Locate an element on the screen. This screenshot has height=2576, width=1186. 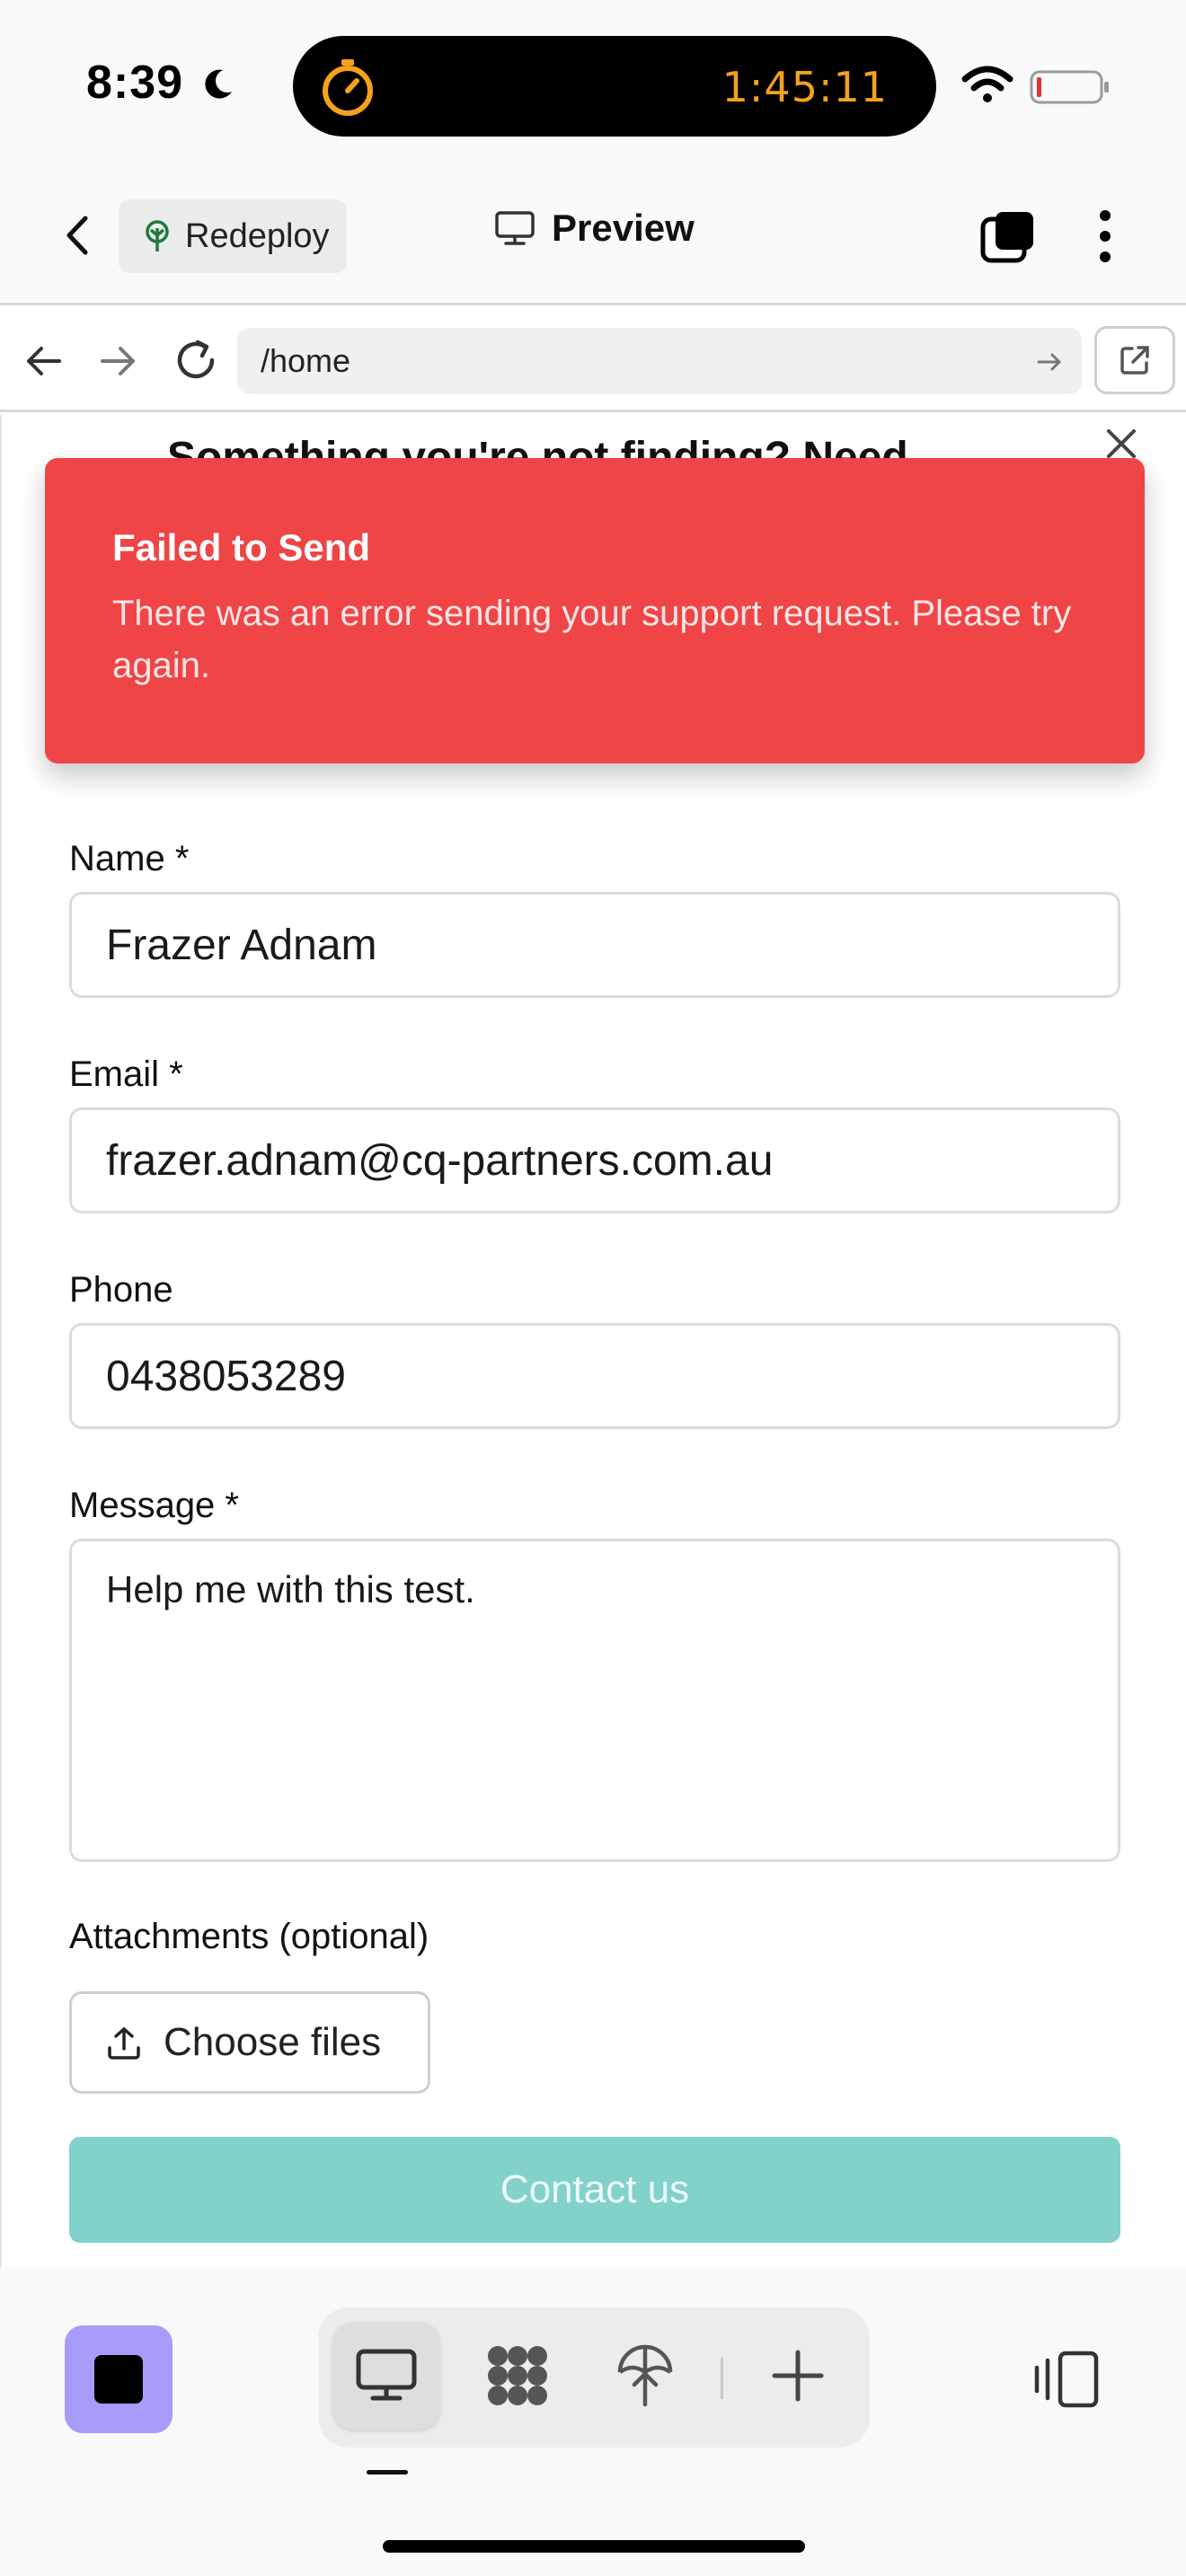
deploy-icon is located at coordinates (645, 2375).